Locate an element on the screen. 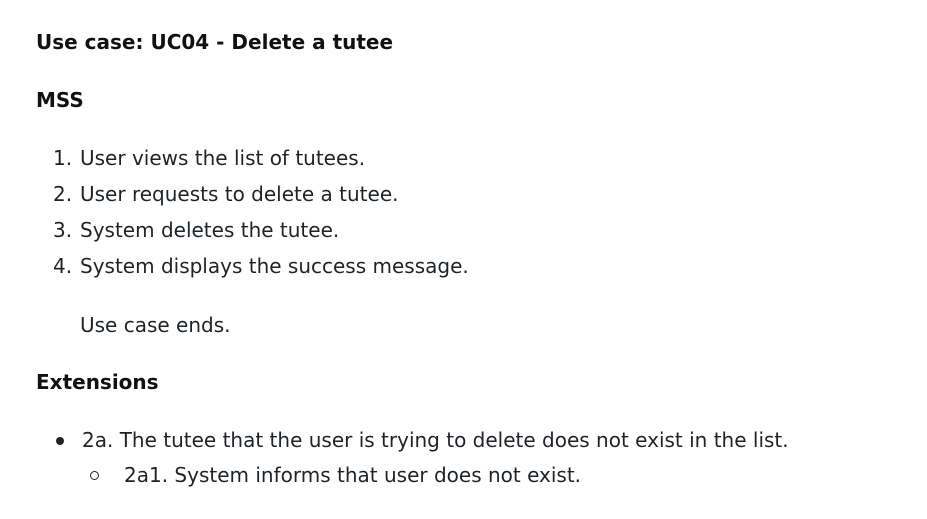 The height and width of the screenshot is (519, 927). hollow-bullet-icon is located at coordinates (94, 475).